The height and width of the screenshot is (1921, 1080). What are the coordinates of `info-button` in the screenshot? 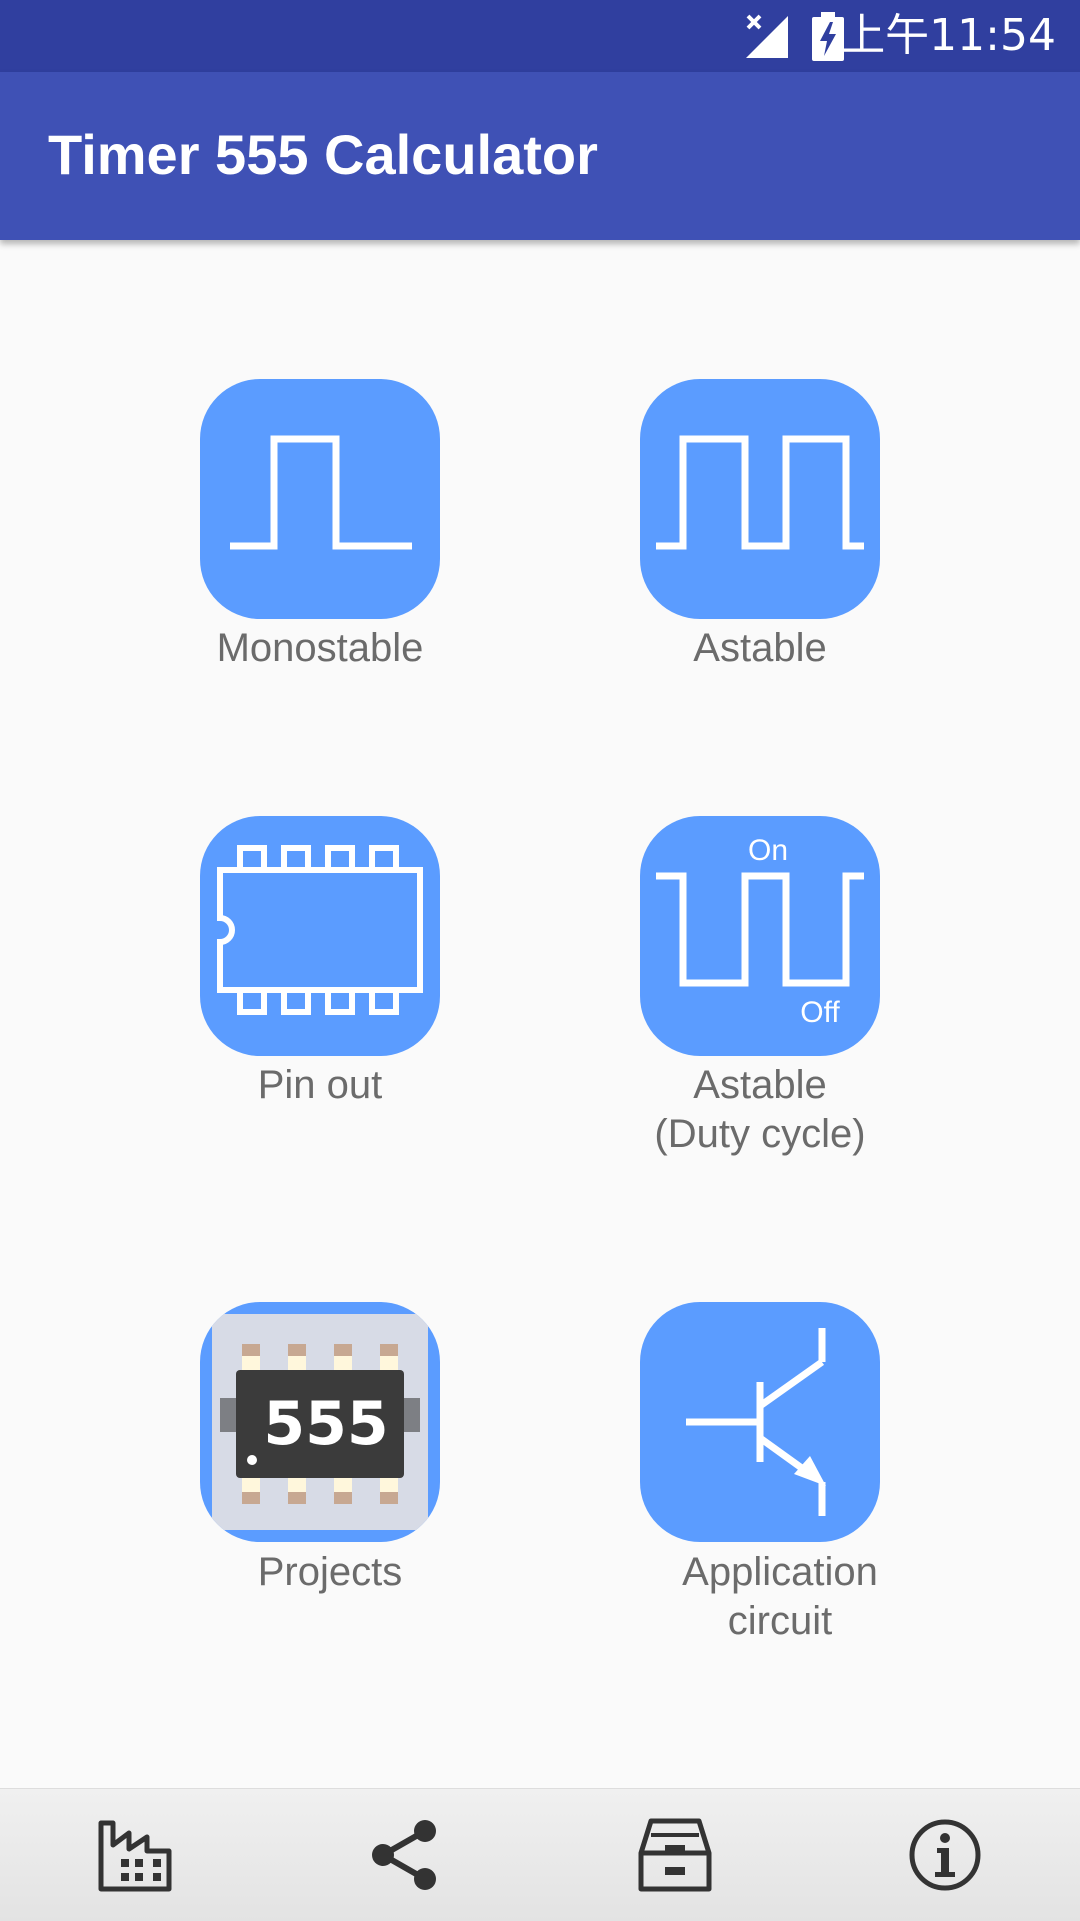 It's located at (945, 1855).